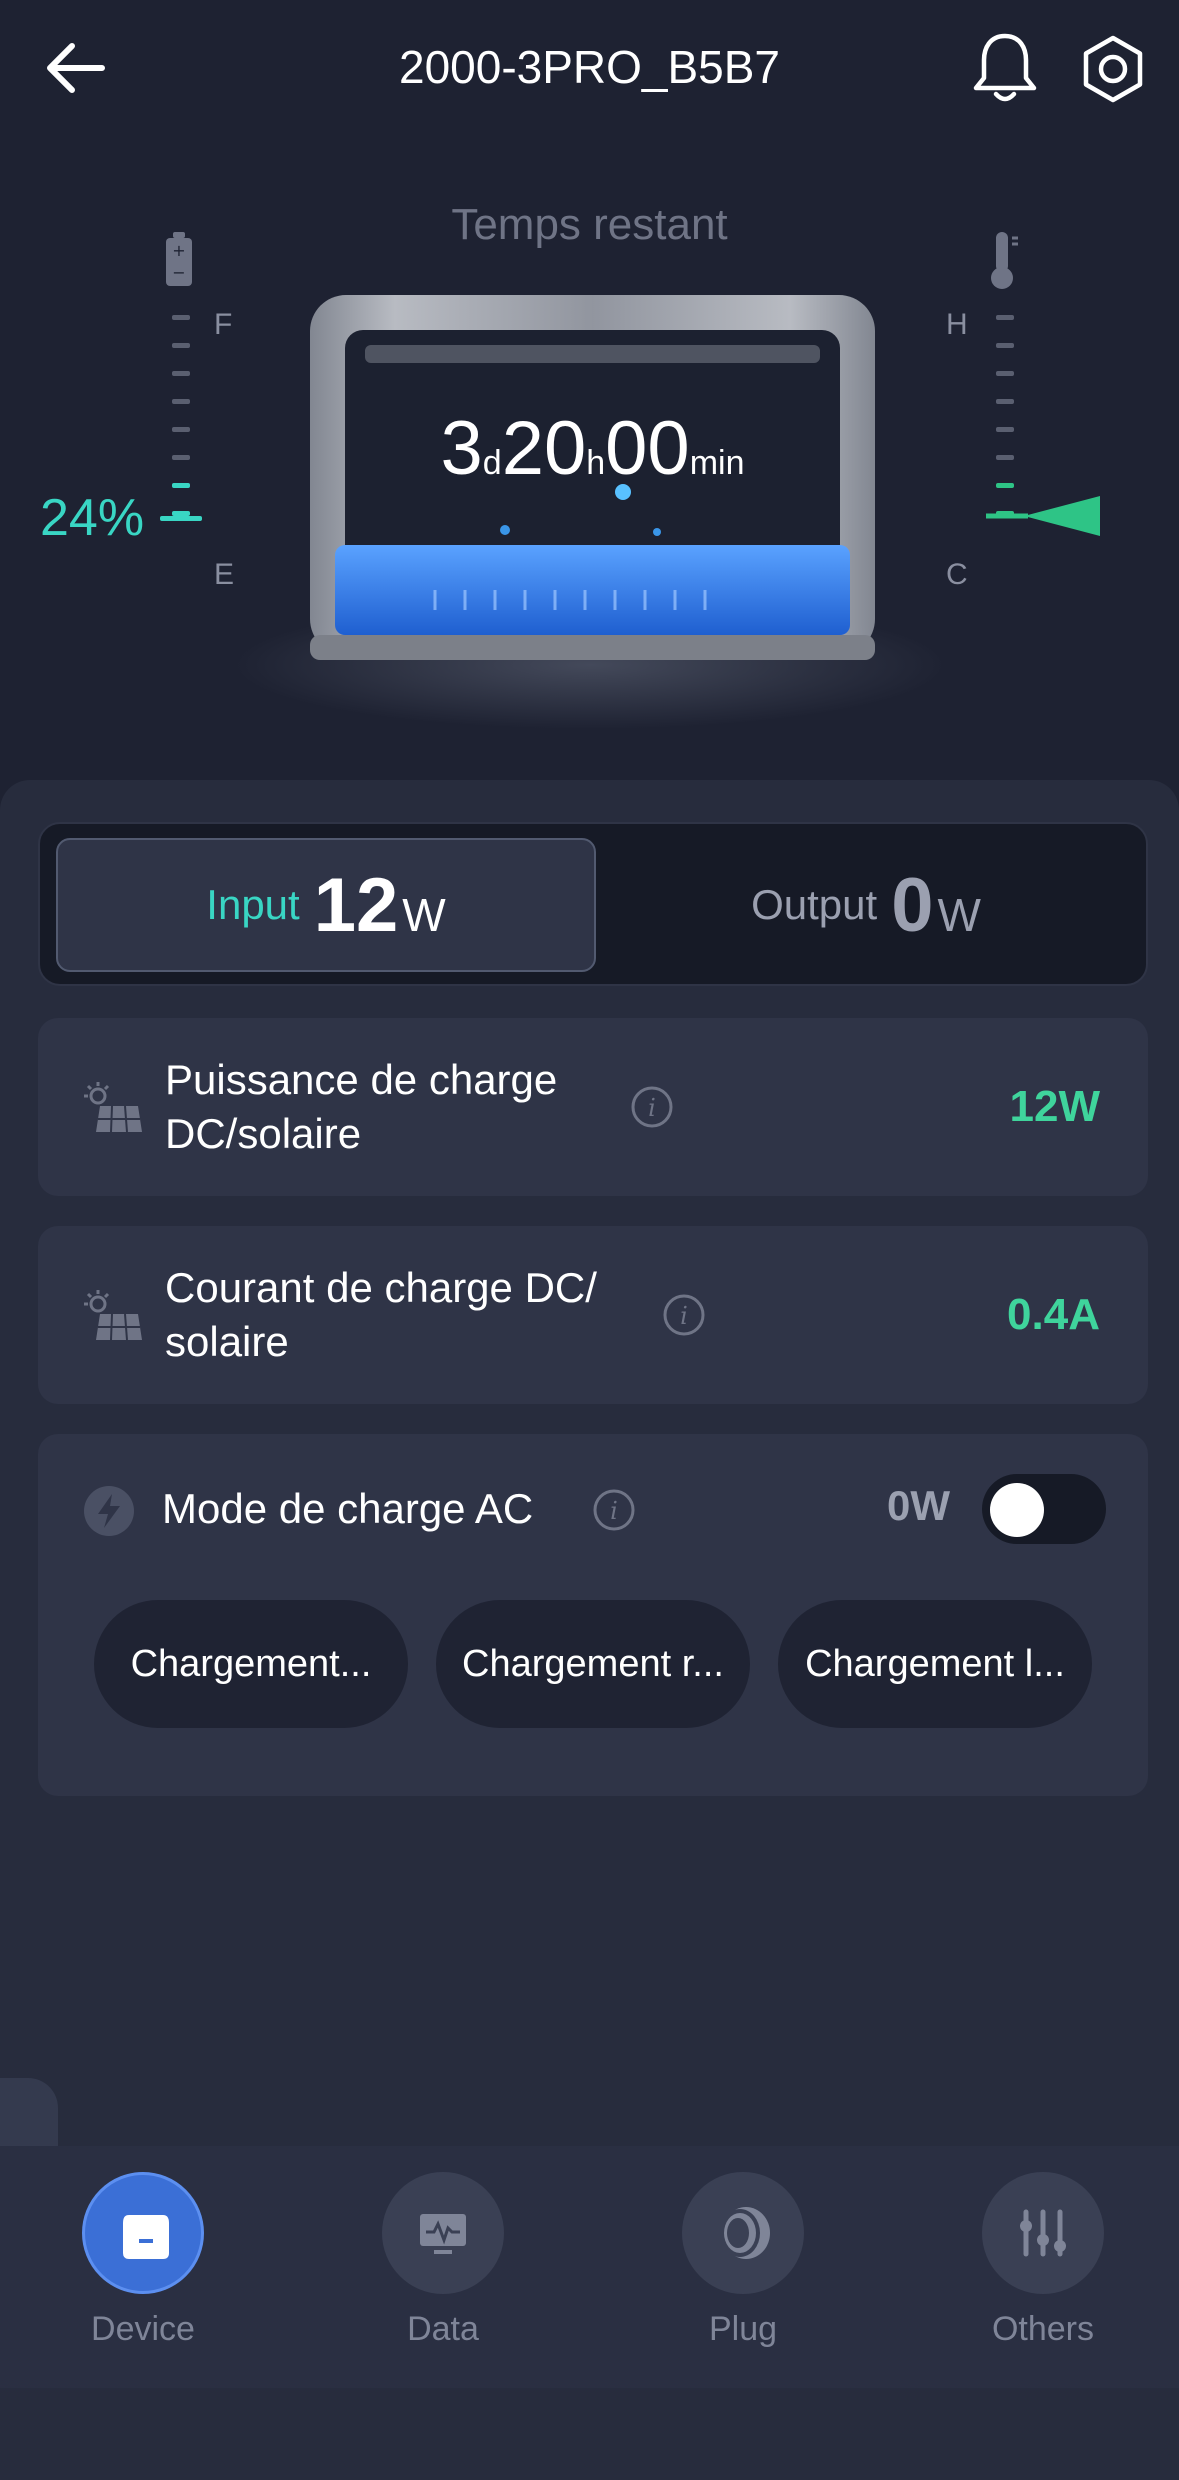 This screenshot has height=2480, width=1179. What do you see at coordinates (1043, 2329) in the screenshot?
I see `nav-others-label: Others` at bounding box center [1043, 2329].